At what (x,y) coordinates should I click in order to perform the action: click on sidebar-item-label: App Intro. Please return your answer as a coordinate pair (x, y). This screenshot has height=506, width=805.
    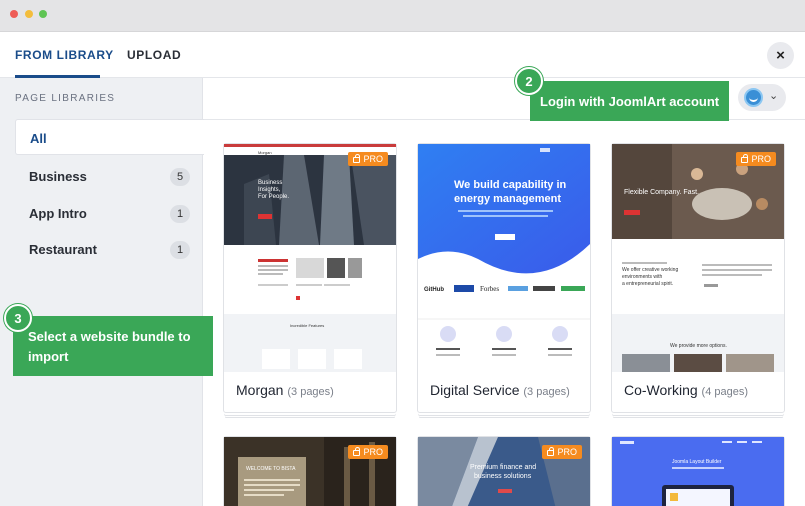
    Looking at the image, I should click on (58, 213).